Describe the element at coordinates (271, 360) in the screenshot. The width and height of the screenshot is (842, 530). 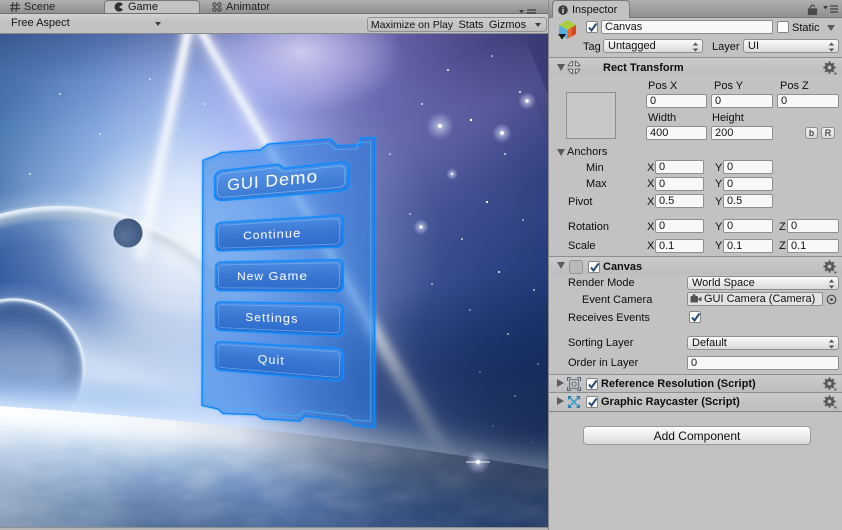
I see `svg-text: Quit` at that location.